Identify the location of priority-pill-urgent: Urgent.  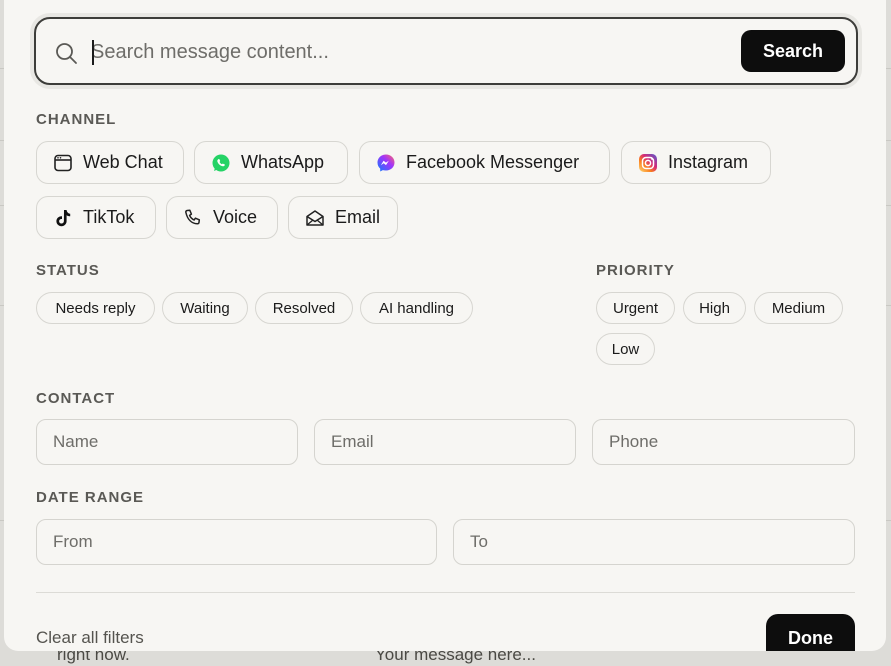
(635, 308).